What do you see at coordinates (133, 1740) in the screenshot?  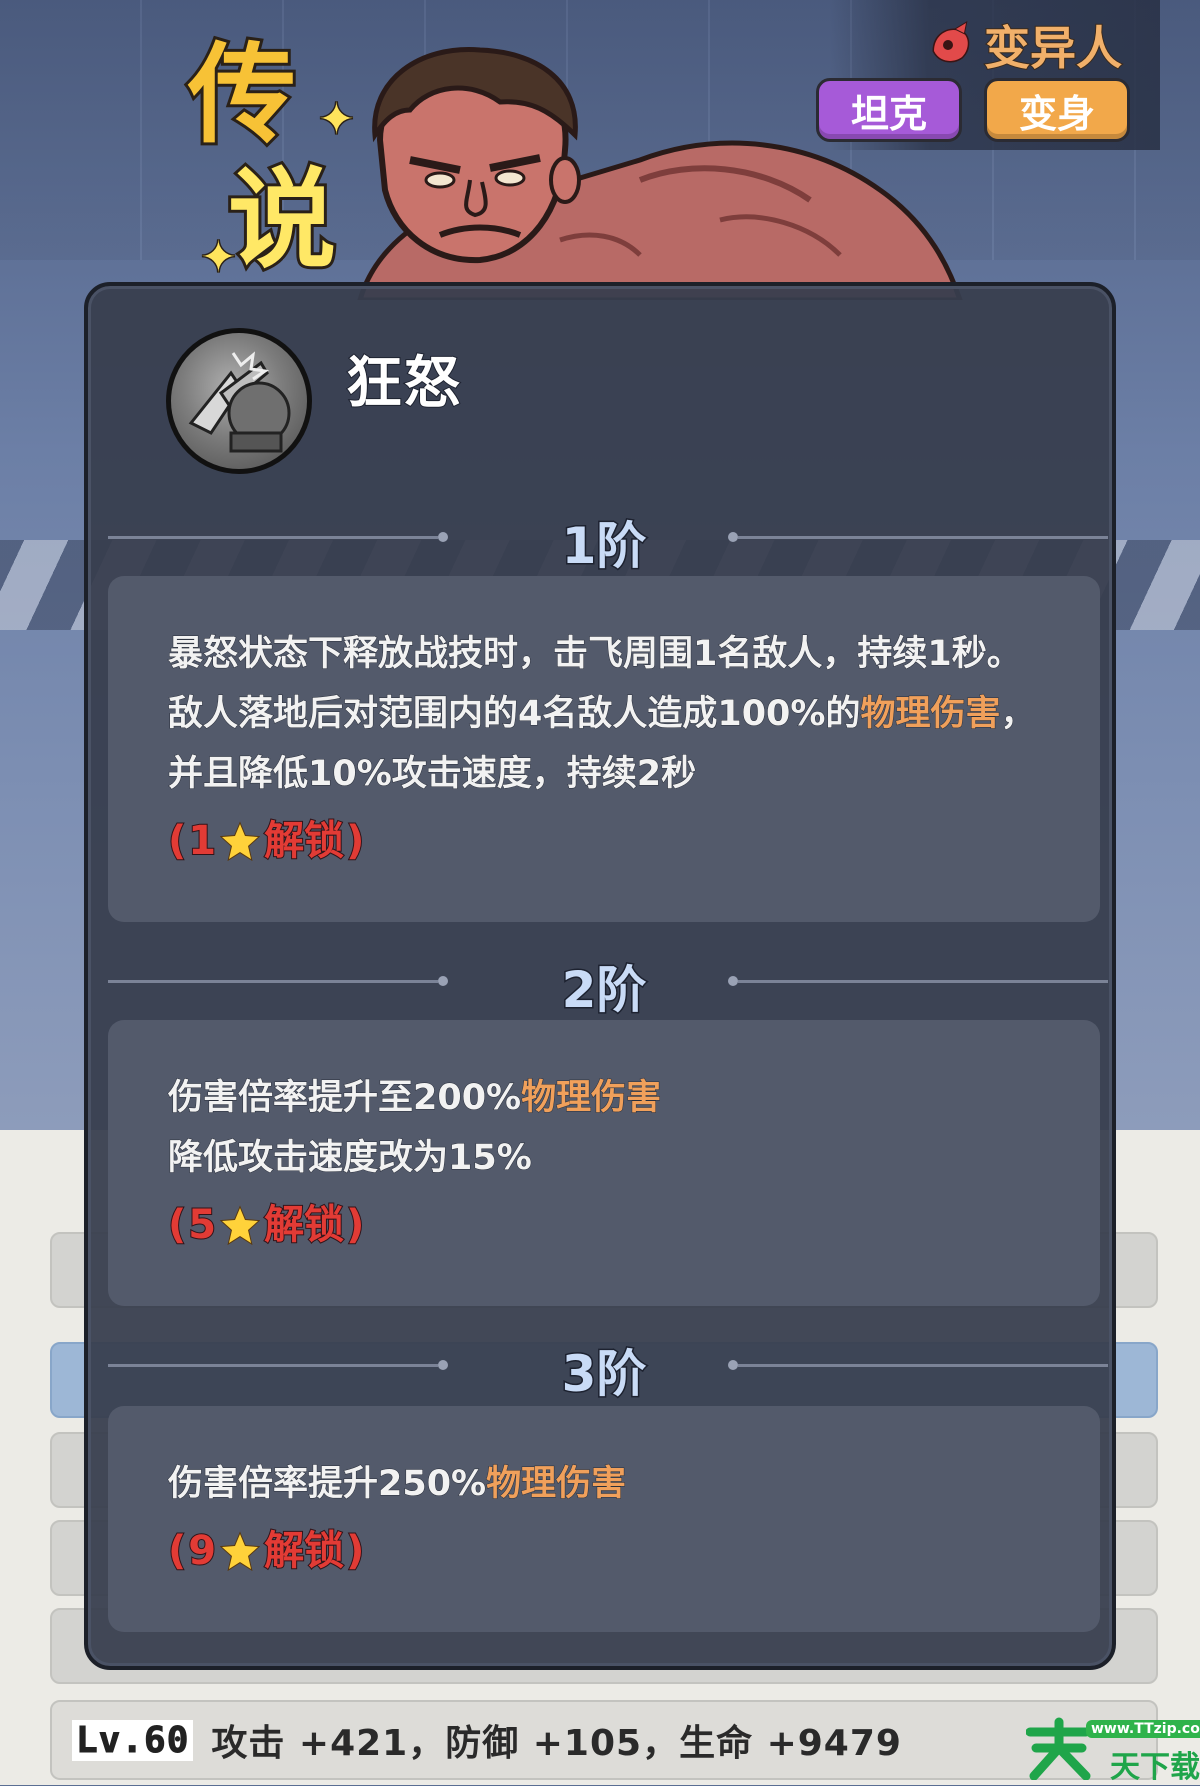 I see `level-label: Lv.60` at bounding box center [133, 1740].